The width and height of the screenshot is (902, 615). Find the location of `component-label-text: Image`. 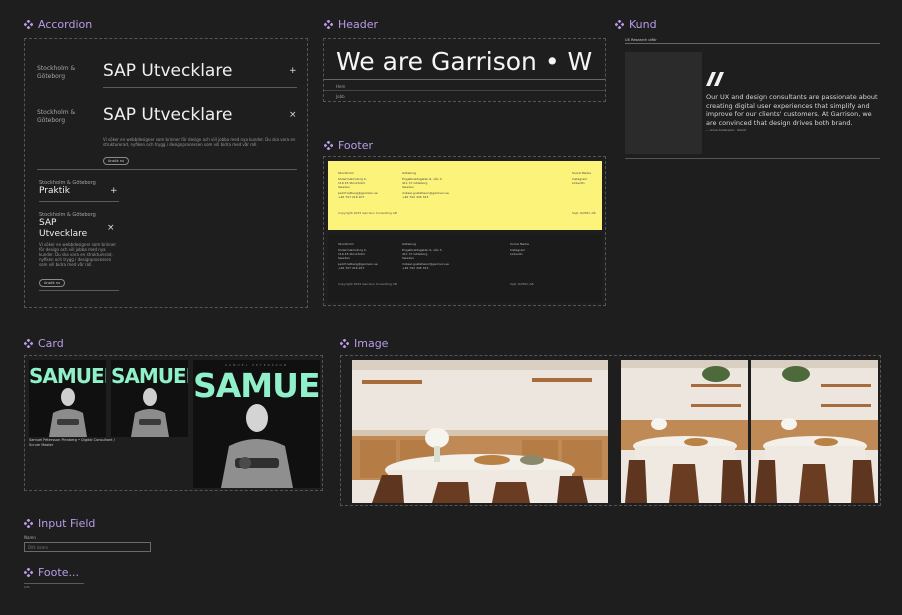

component-label-text: Image is located at coordinates (371, 343).